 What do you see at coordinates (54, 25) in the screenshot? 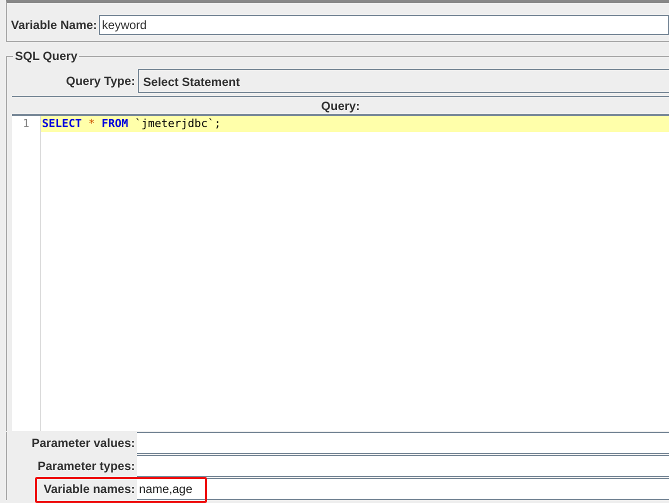
I see `variable-name-label: Variable Name:` at bounding box center [54, 25].